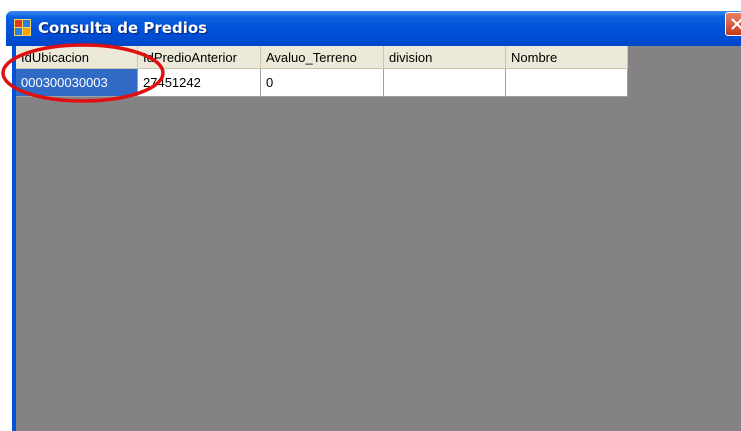 The image size is (741, 431). What do you see at coordinates (22, 27) in the screenshot?
I see `app-grid-icon` at bounding box center [22, 27].